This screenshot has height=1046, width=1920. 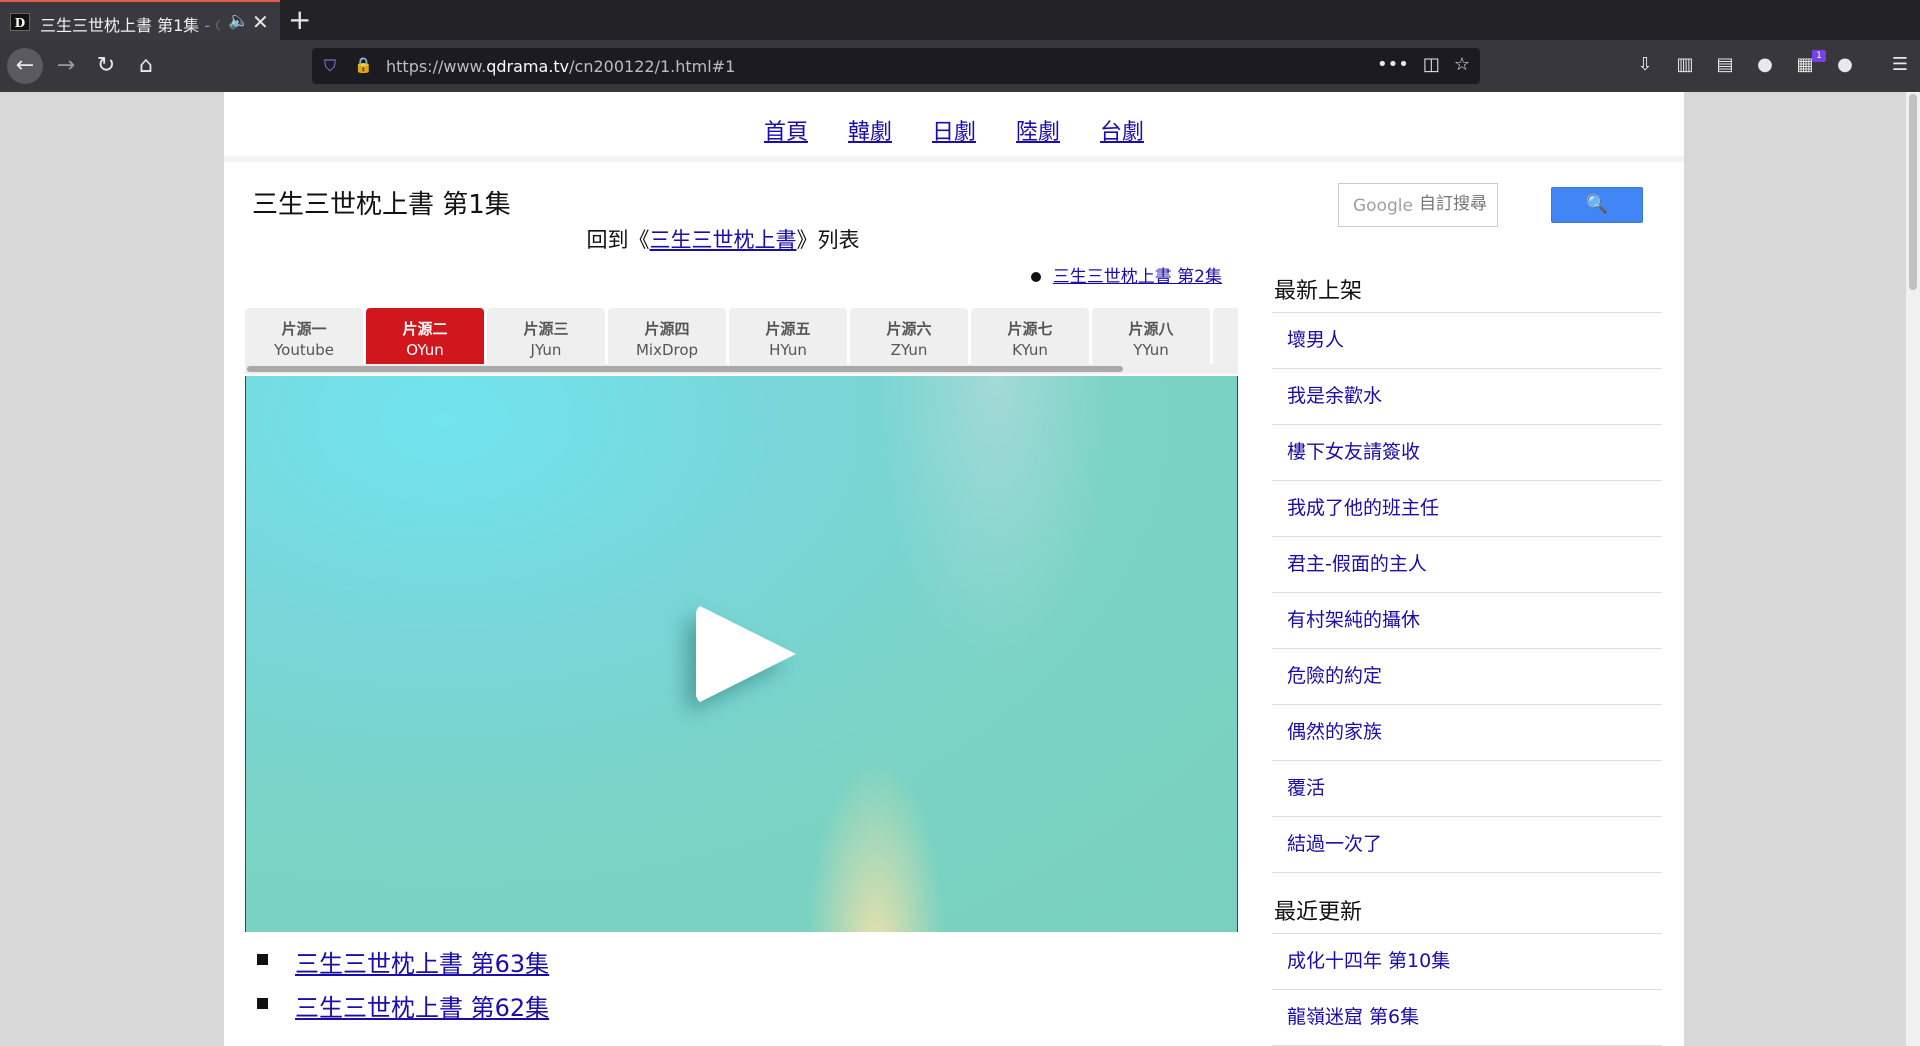 I want to click on toolbar-icons: ⇩ ▥ ▤ ● ▦ ● ☰, so click(x=1772, y=64).